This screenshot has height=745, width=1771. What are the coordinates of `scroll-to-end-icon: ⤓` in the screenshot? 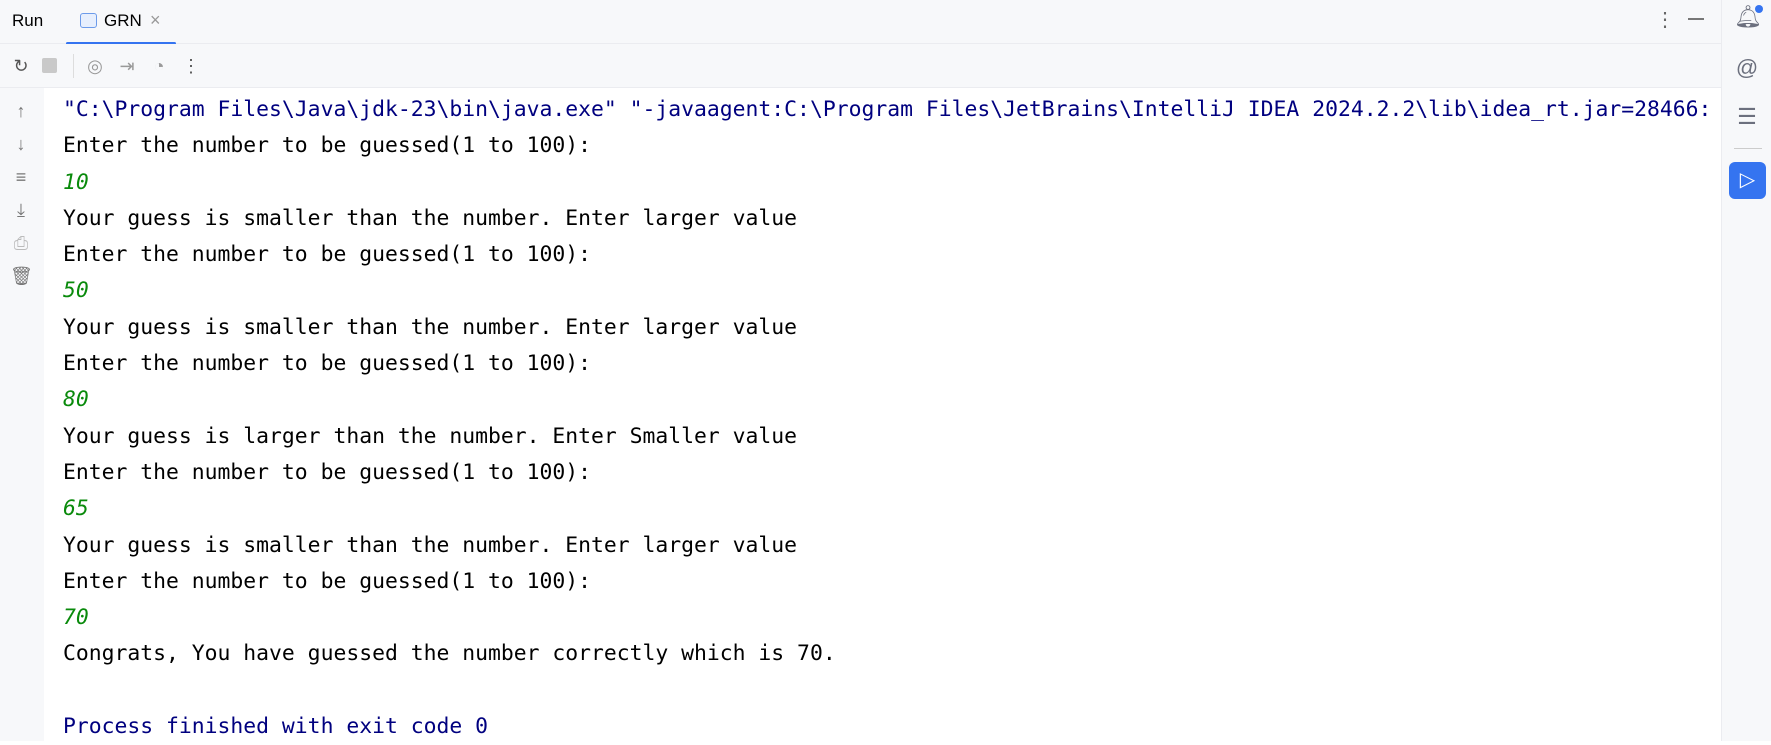 It's located at (21, 210).